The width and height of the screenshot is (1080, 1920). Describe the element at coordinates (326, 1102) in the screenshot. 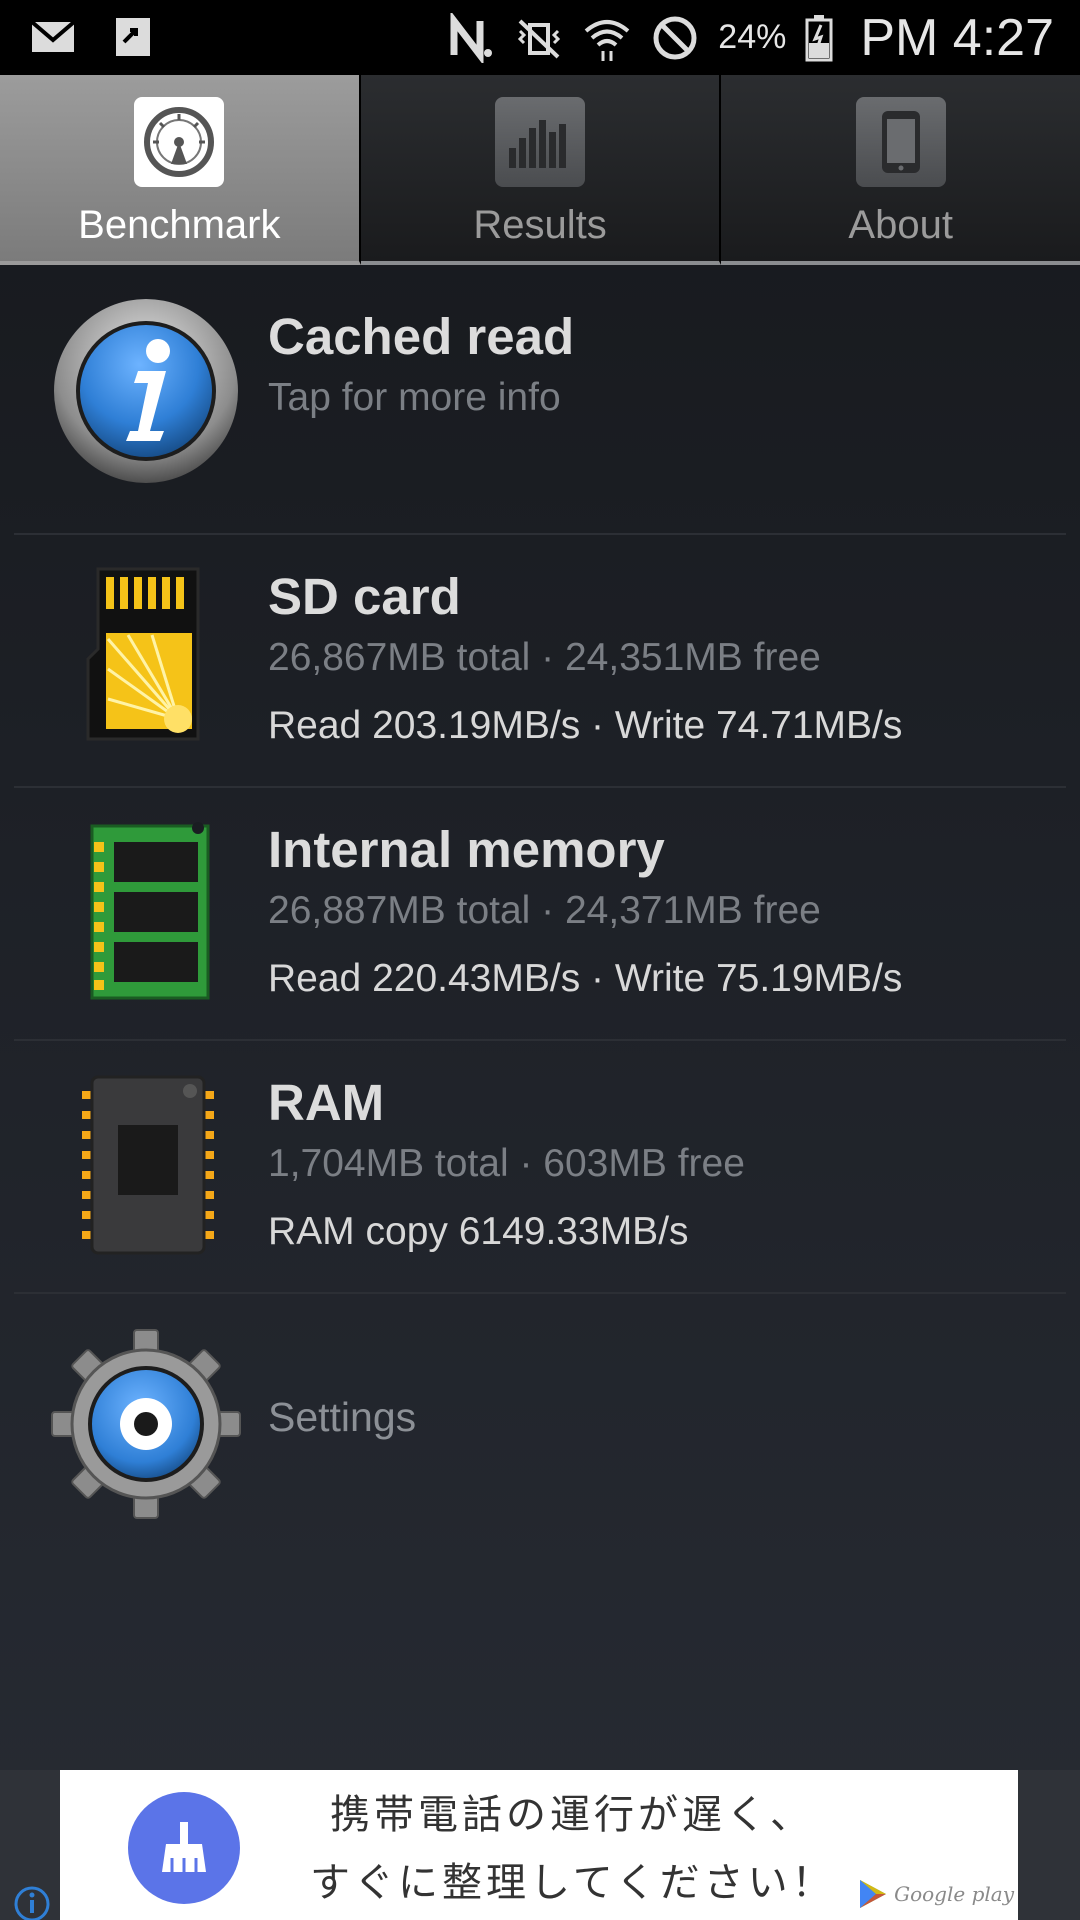

I see `item-title: RAM` at that location.